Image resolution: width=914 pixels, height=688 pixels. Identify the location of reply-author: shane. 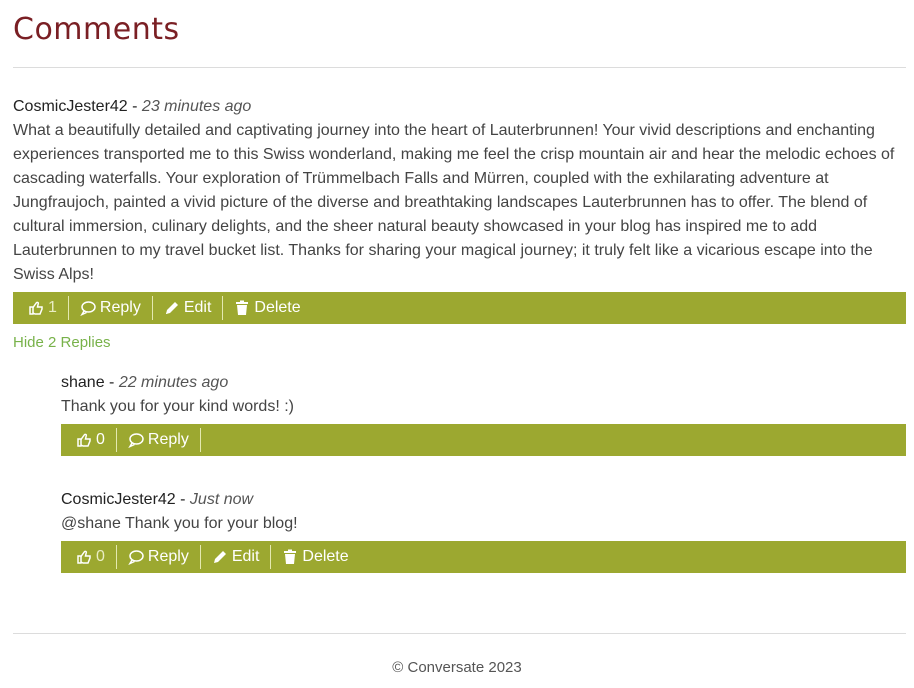
(83, 382).